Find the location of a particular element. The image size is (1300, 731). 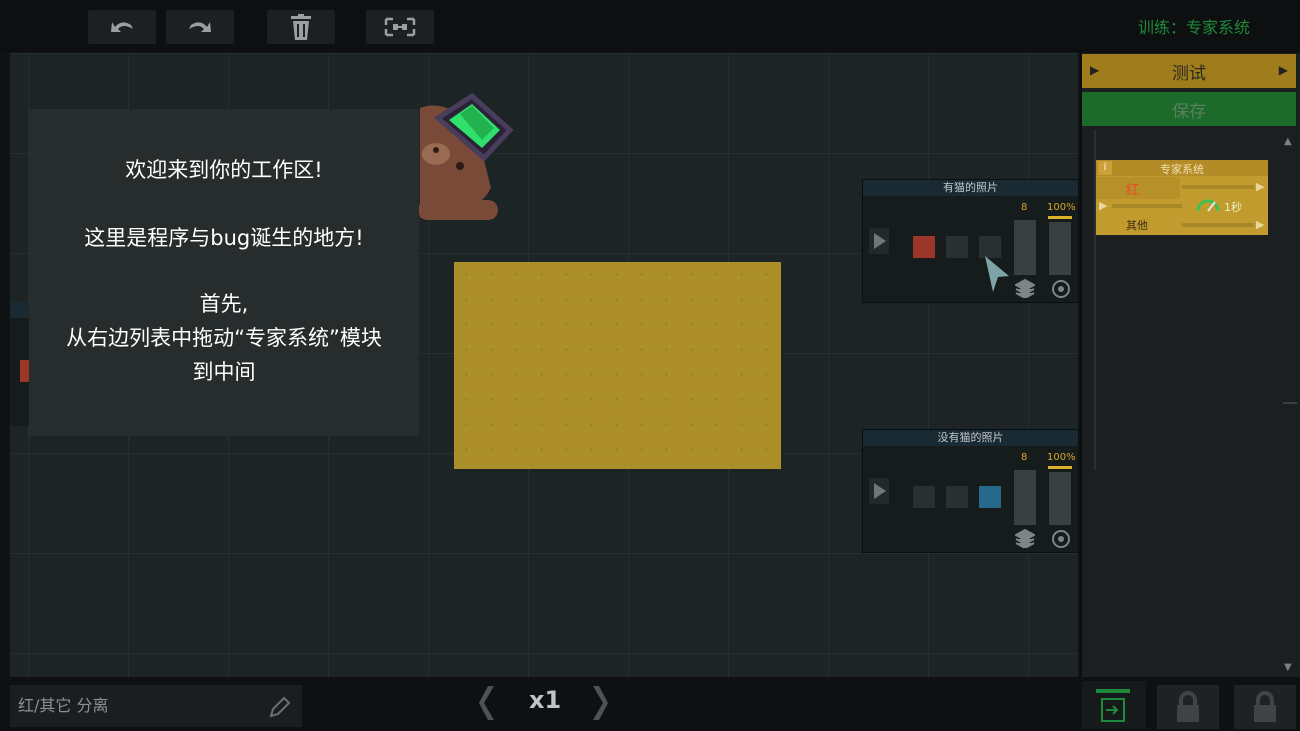

undo-button is located at coordinates (122, 27).